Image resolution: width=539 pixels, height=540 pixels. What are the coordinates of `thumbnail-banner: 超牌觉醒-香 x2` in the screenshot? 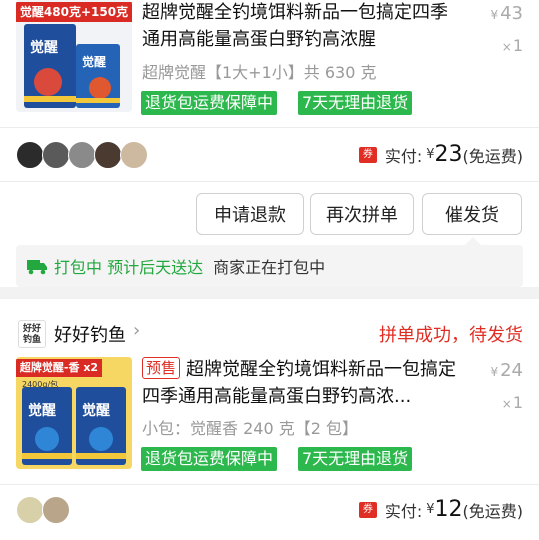 It's located at (59, 368).